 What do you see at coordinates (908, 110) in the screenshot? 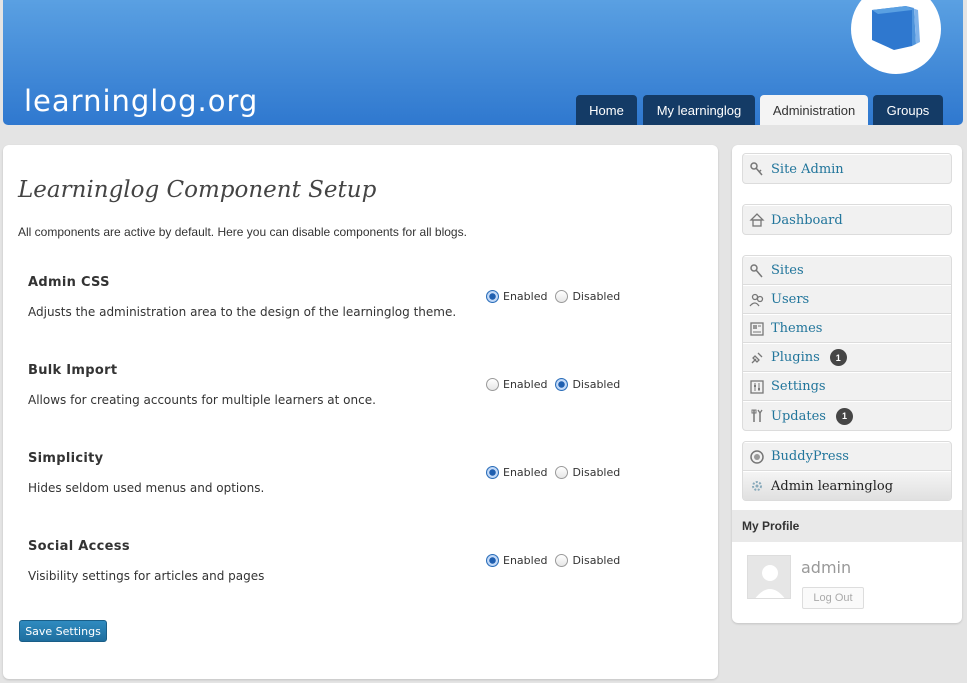
I see `nav-tab-groups: Groups` at bounding box center [908, 110].